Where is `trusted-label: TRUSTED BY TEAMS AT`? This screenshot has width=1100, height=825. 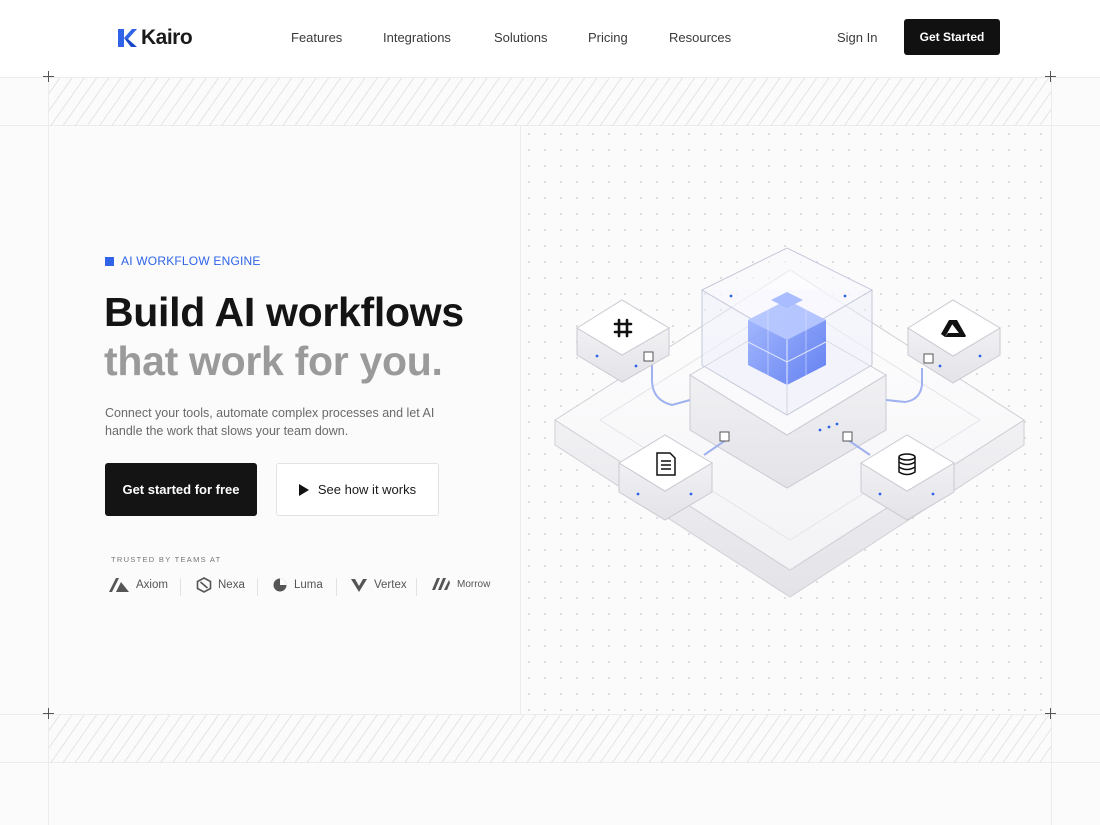
trusted-label: TRUSTED BY TEAMS AT is located at coordinates (166, 559).